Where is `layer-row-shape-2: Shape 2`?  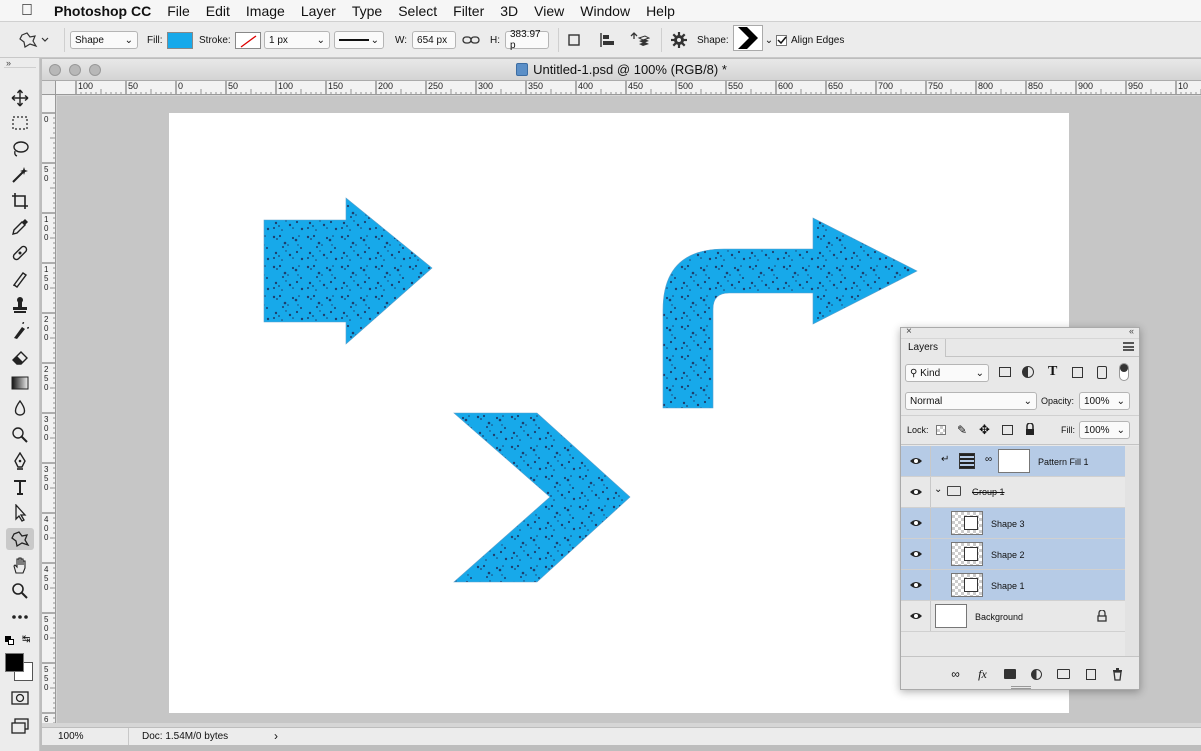
layer-row-shape-2: Shape 2 is located at coordinates (1013, 554).